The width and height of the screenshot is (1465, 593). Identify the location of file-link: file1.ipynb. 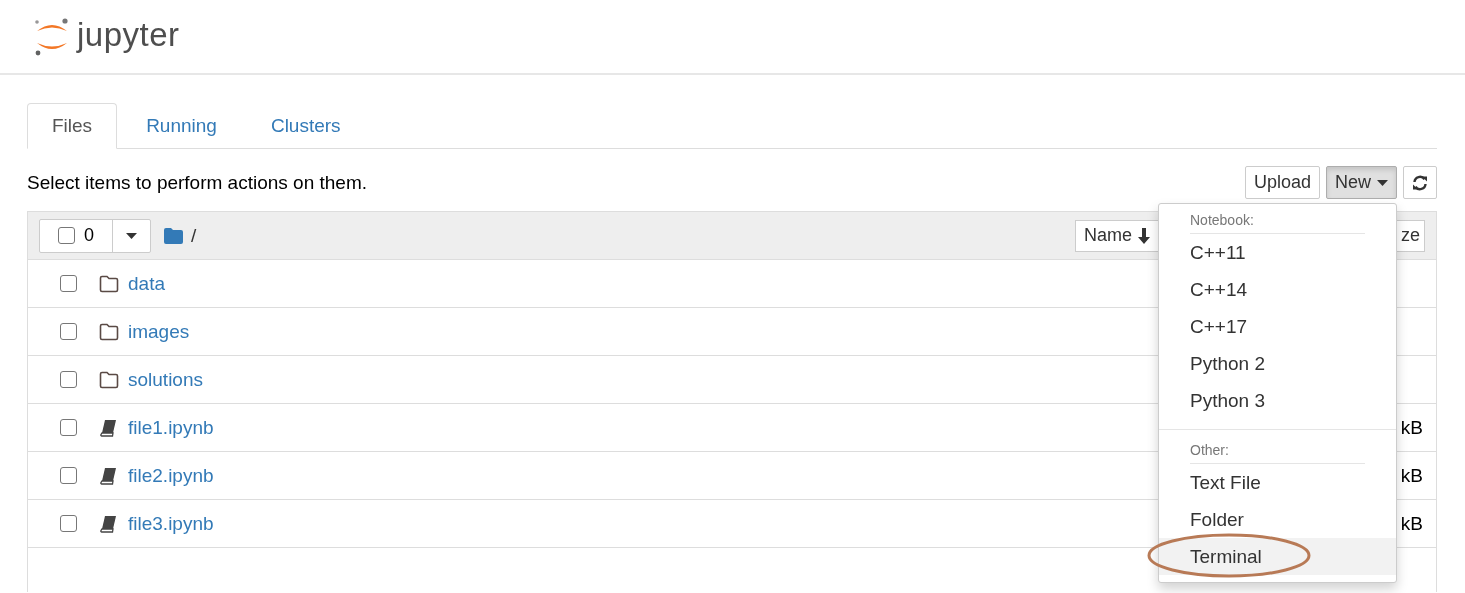
(171, 427).